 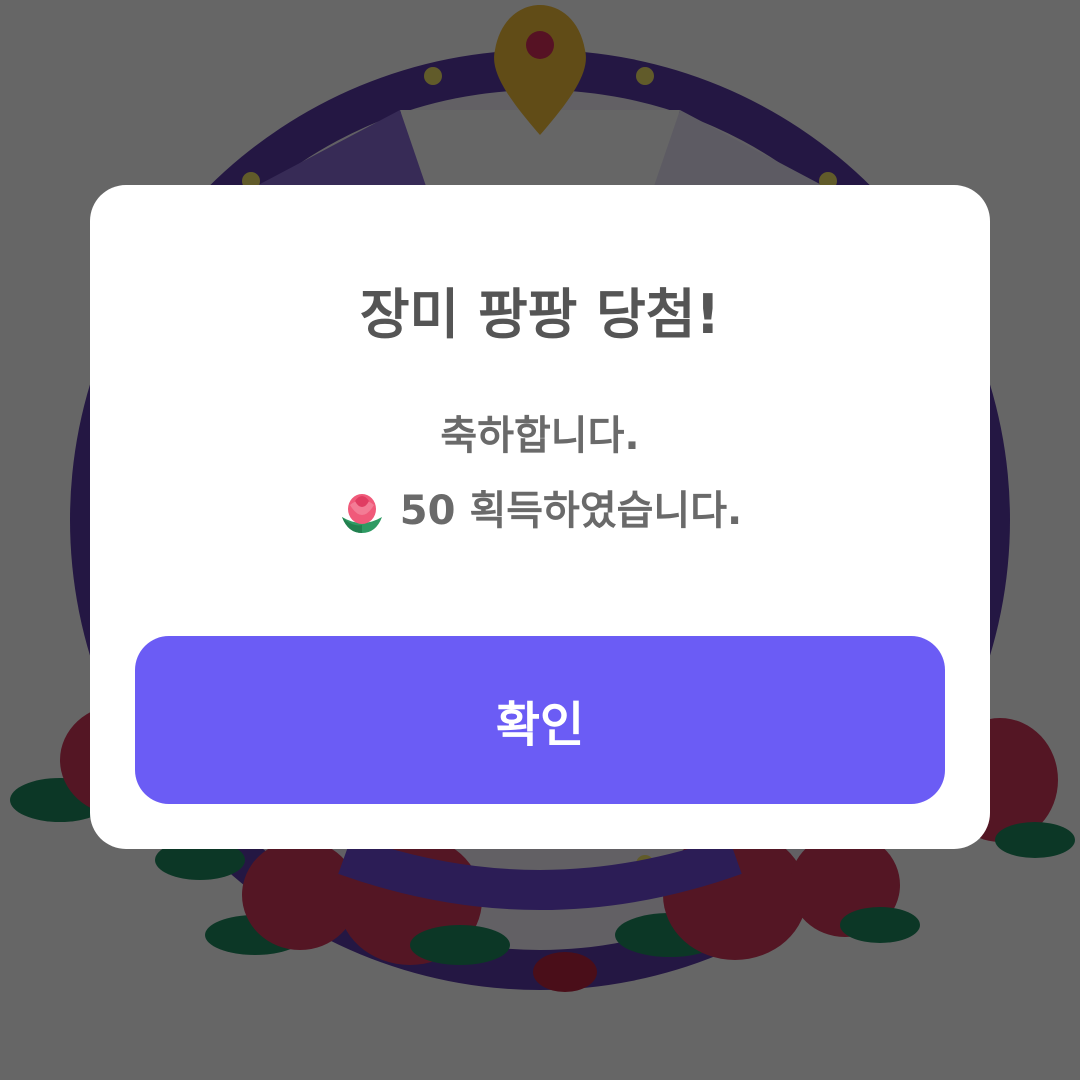 What do you see at coordinates (540, 720) in the screenshot?
I see `confirm-button: 확인` at bounding box center [540, 720].